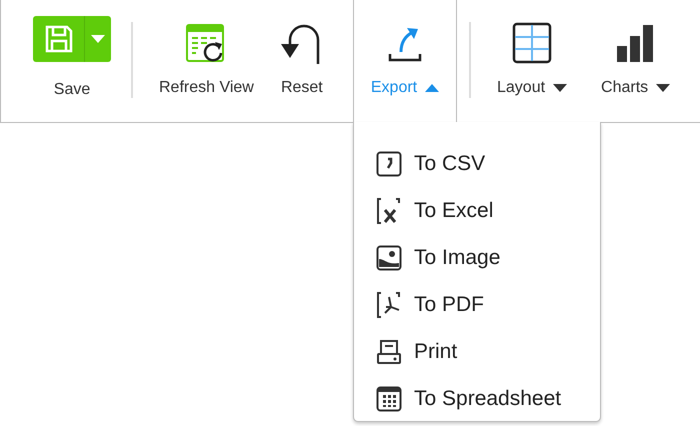 Image resolution: width=700 pixels, height=426 pixels. What do you see at coordinates (389, 257) in the screenshot?
I see `image-icon` at bounding box center [389, 257].